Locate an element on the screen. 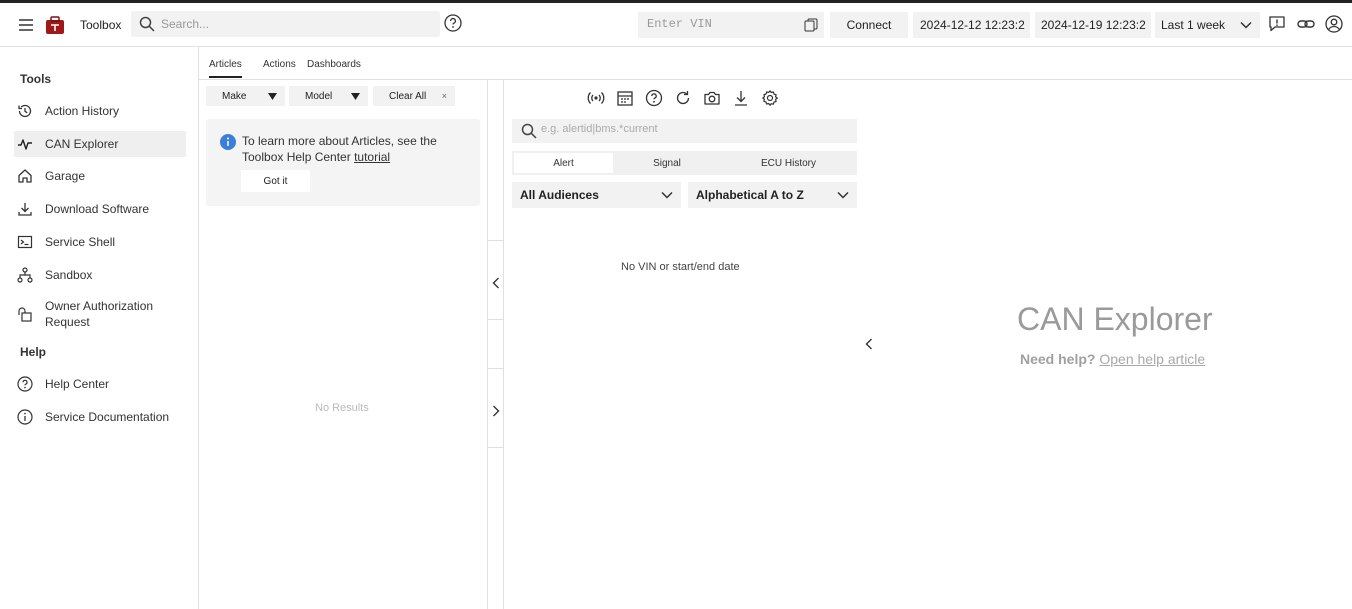 This screenshot has width=1352, height=609. settings-icon is located at coordinates (770, 98).